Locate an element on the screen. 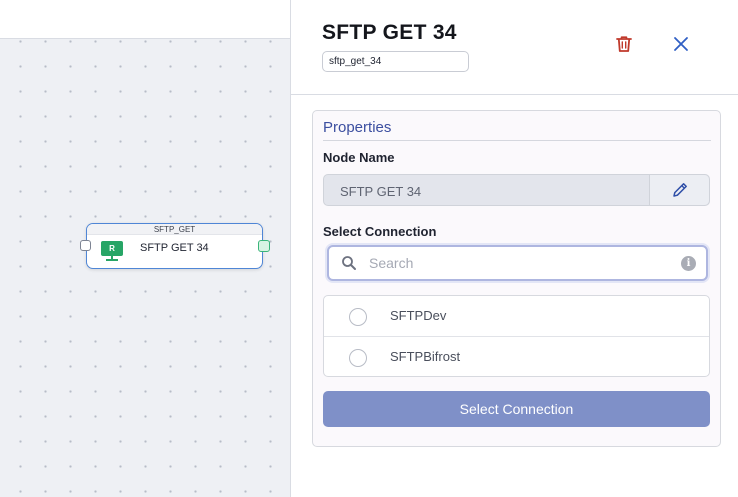 Image resolution: width=738 pixels, height=497 pixels. delete-button is located at coordinates (624, 44).